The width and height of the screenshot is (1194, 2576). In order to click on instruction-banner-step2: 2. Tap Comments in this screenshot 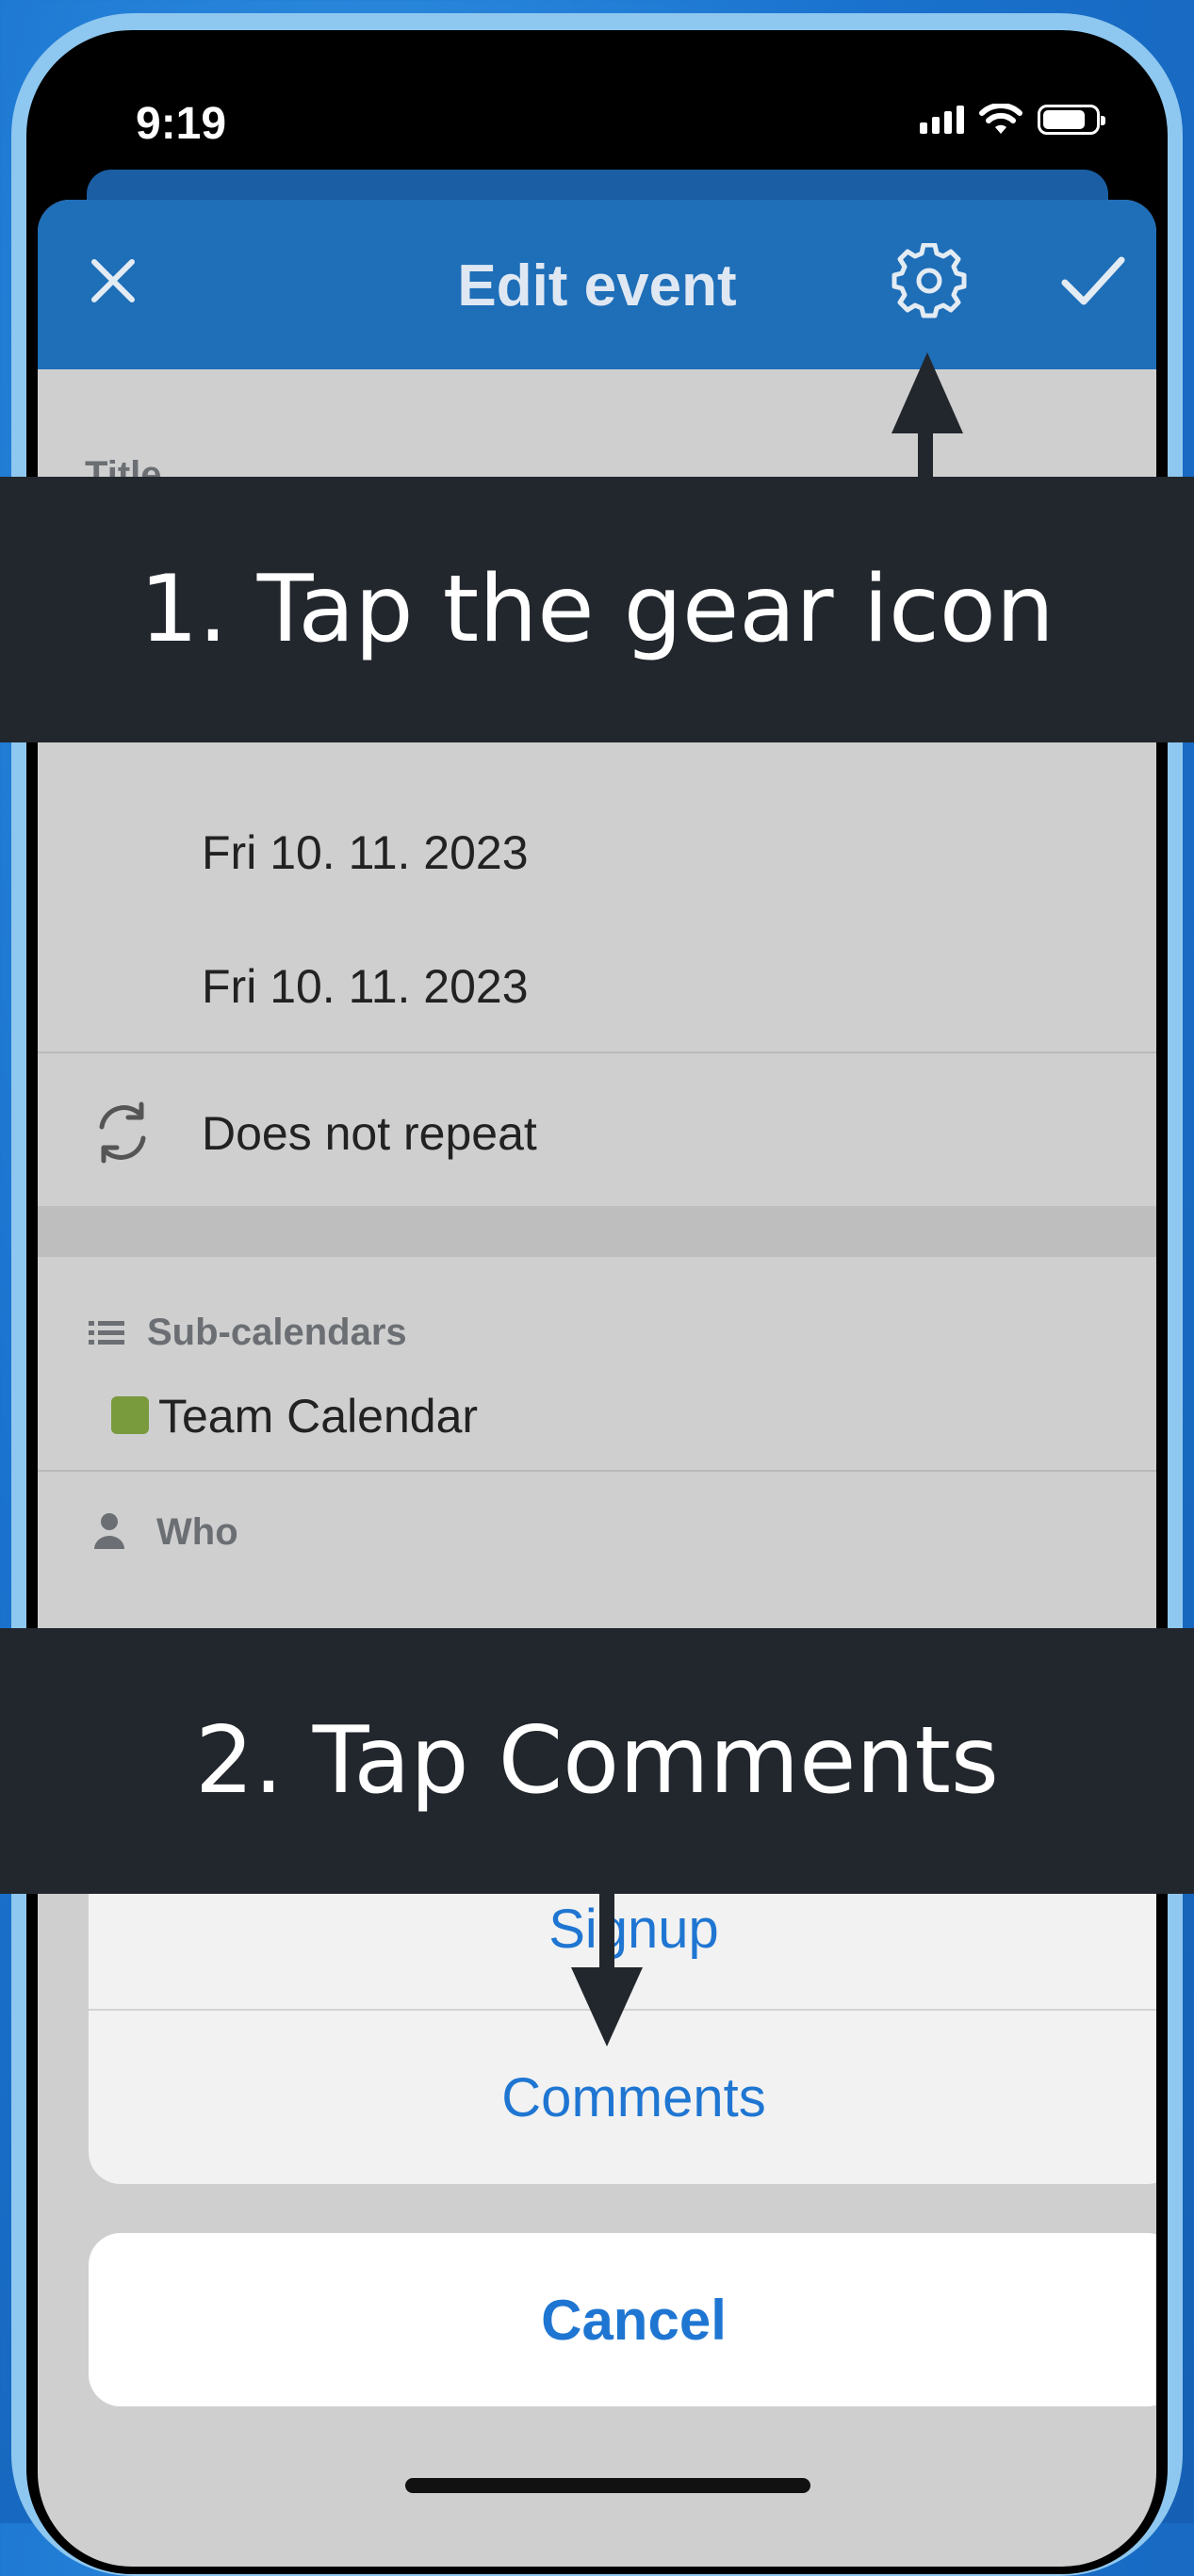, I will do `click(597, 1761)`.